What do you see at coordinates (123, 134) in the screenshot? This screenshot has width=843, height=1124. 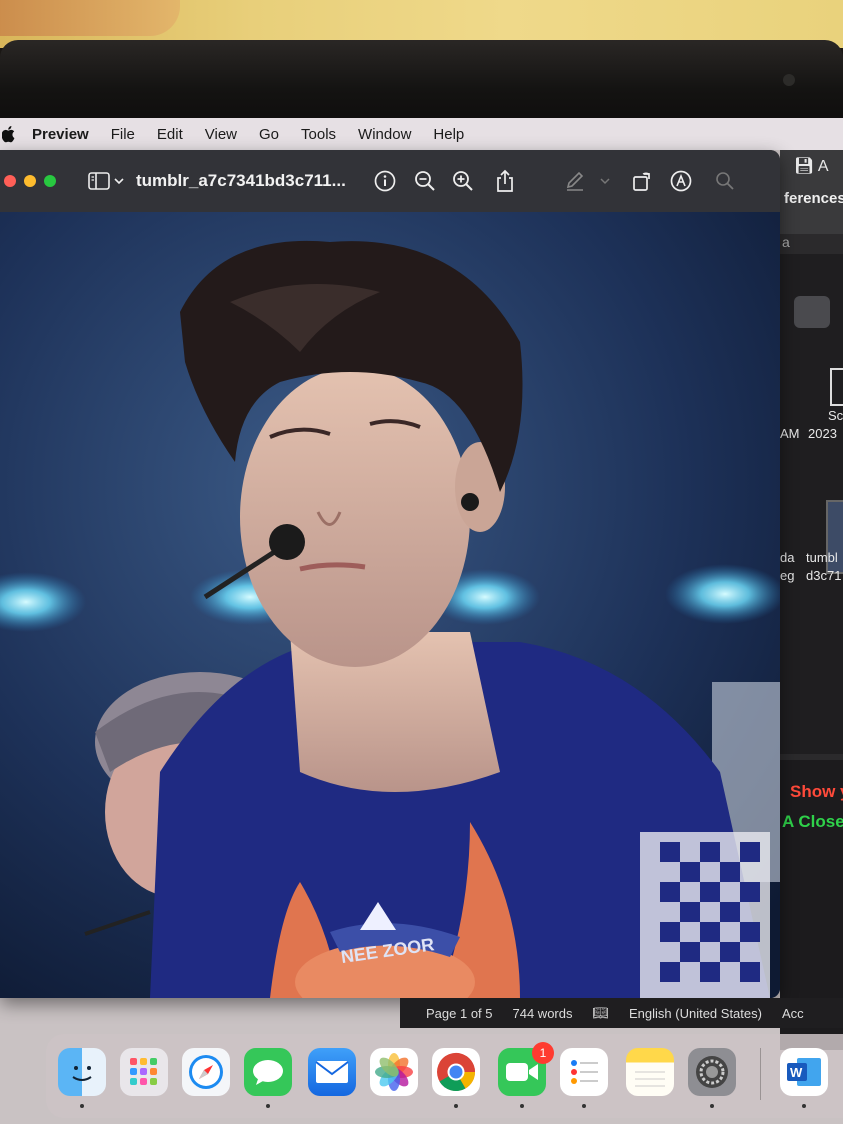 I see `menu-file: File` at bounding box center [123, 134].